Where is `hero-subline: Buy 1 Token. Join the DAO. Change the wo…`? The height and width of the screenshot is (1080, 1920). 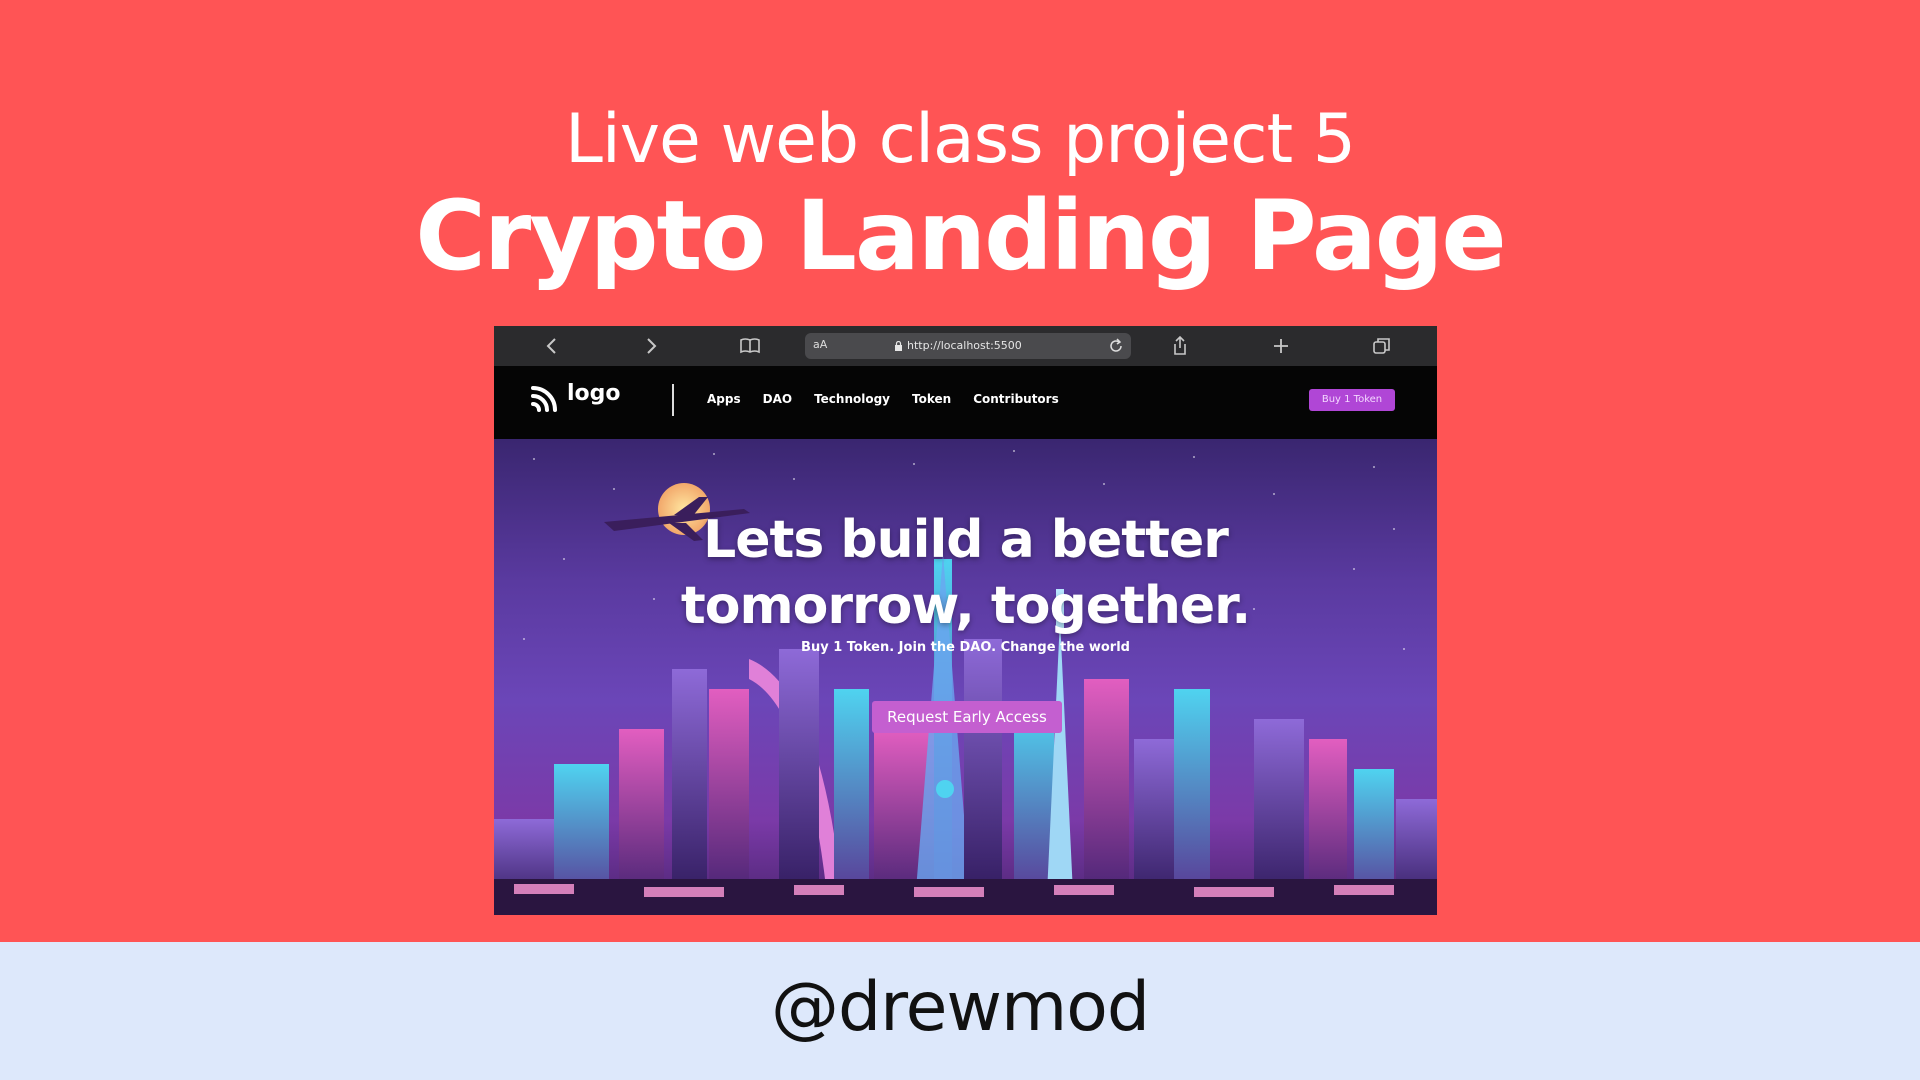 hero-subline: Buy 1 Token. Join the DAO. Change the wo… is located at coordinates (965, 647).